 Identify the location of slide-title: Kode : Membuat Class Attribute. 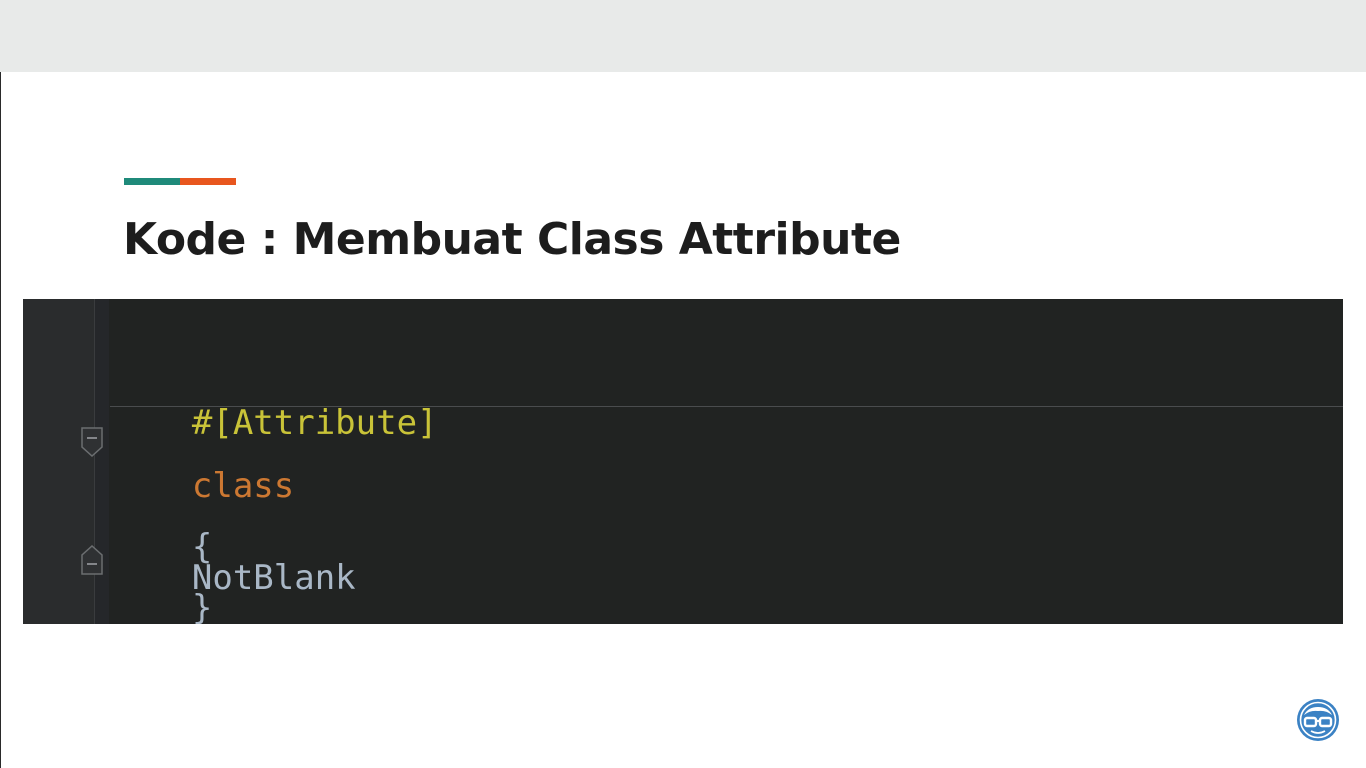
(512, 239).